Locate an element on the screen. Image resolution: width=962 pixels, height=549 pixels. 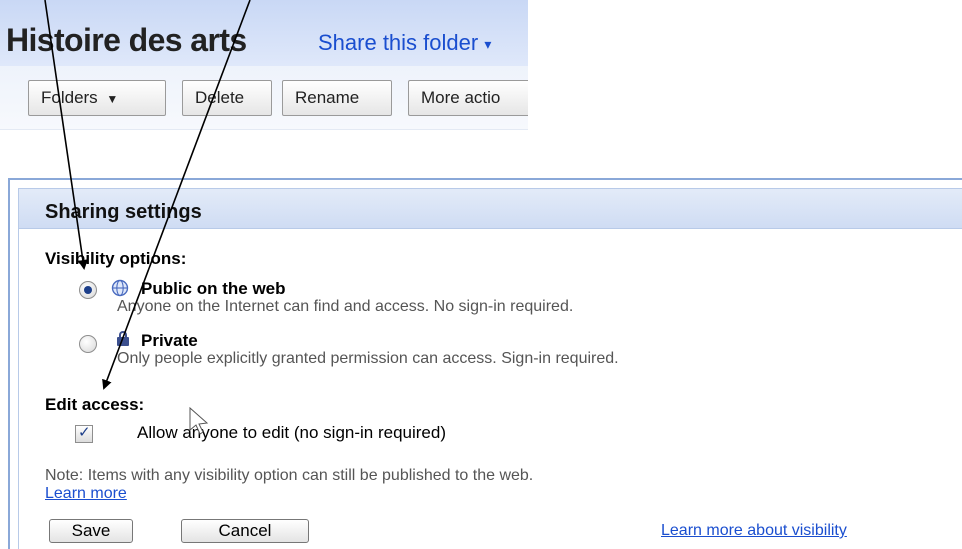
checkmark-icon: ✓ is located at coordinates (84, 432).